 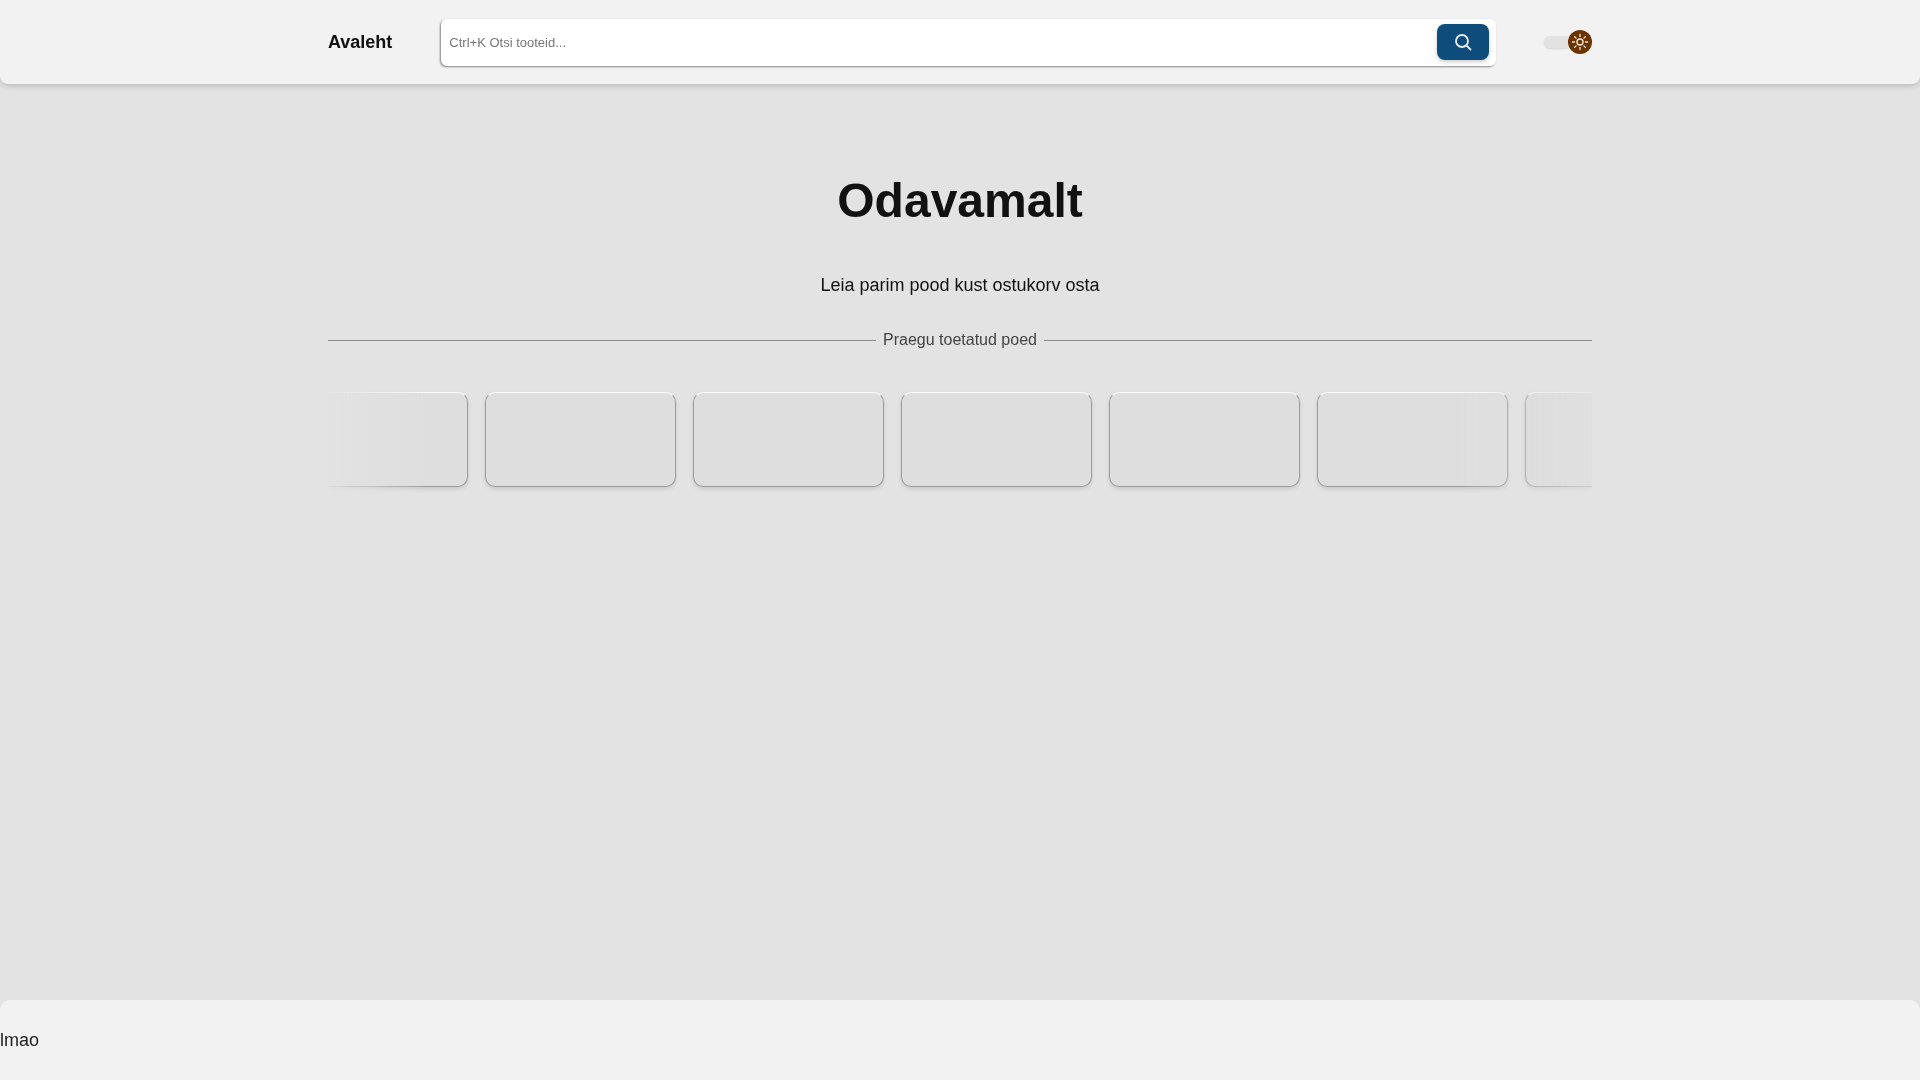 I want to click on footer-text: lmao, so click(x=19, y=1040).